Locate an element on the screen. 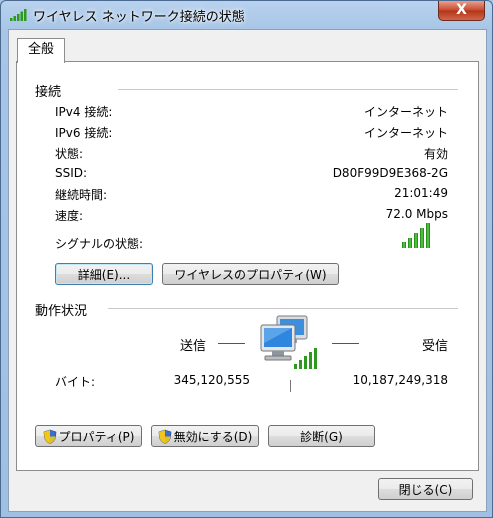 The width and height of the screenshot is (493, 518). received-label: 受信 is located at coordinates (434, 346).